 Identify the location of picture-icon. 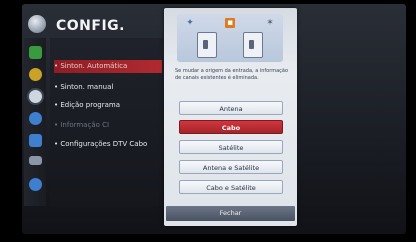
(35, 52).